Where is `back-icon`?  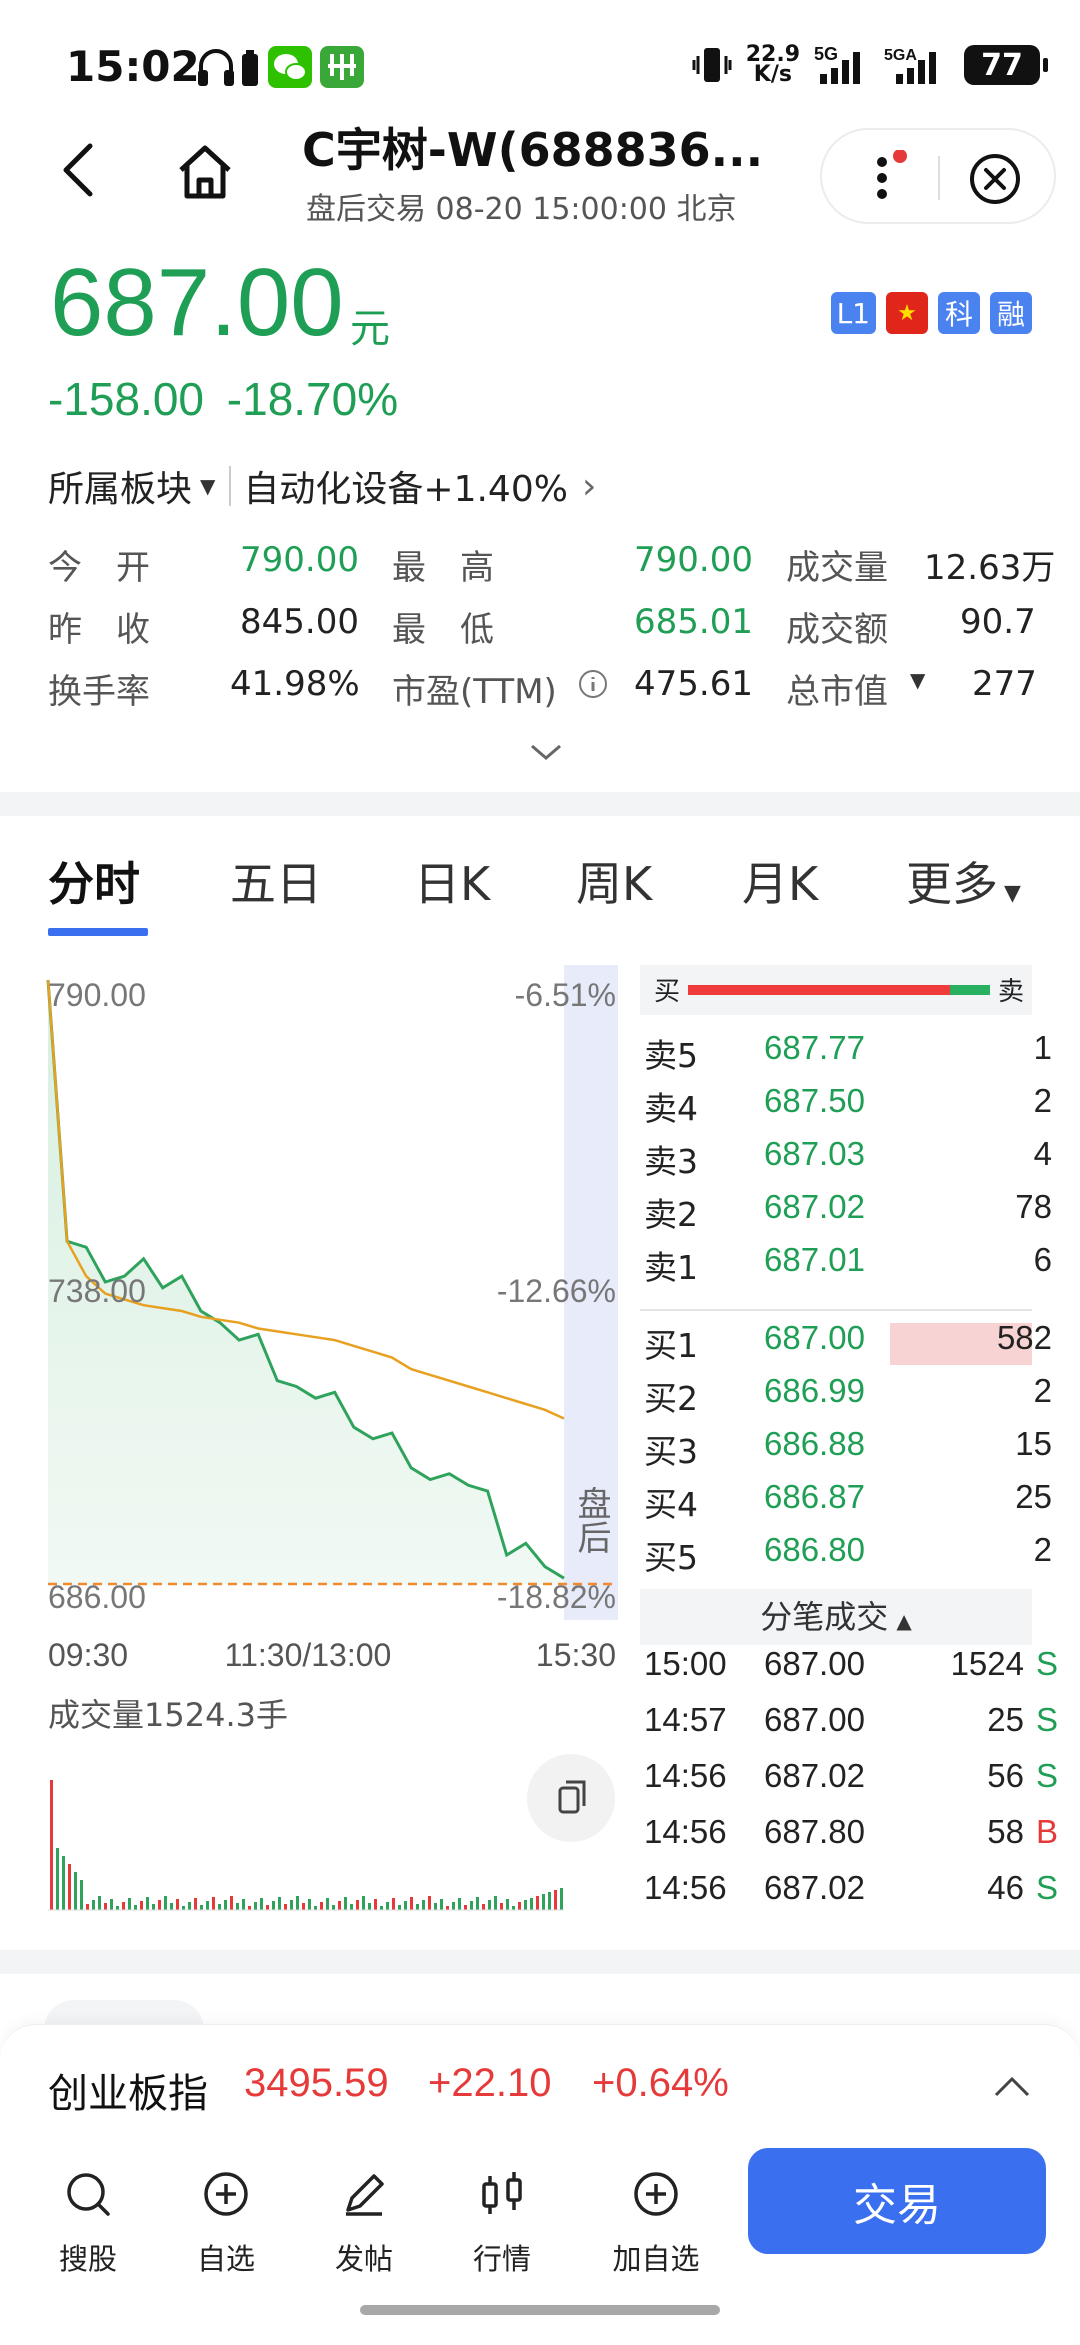
back-icon is located at coordinates (80, 170).